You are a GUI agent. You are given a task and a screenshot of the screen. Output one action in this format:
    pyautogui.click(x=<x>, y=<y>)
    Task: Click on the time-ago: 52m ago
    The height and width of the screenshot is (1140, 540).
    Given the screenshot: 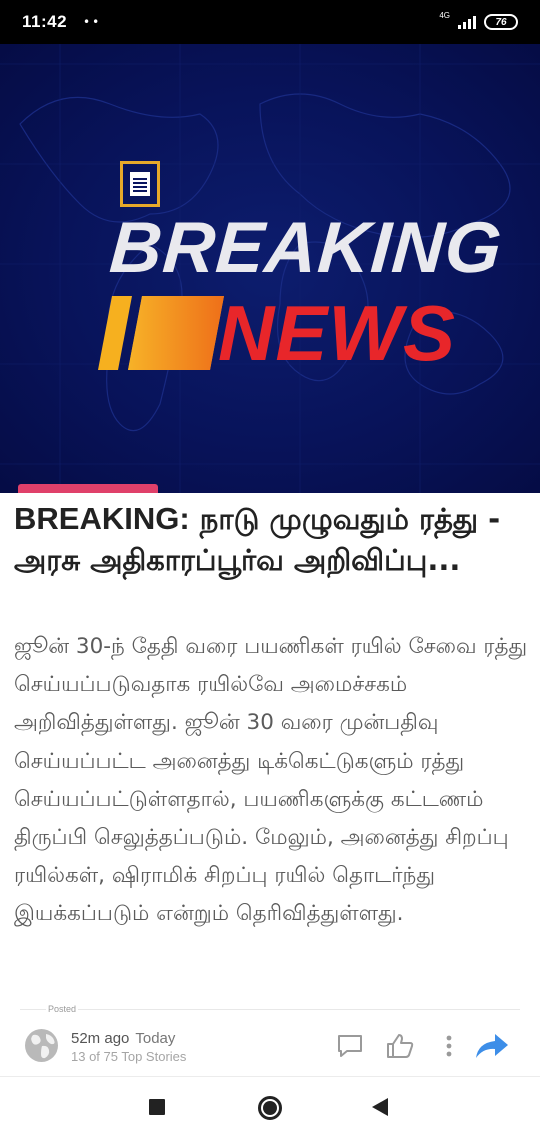 What is the action you would take?
    pyautogui.click(x=100, y=1038)
    